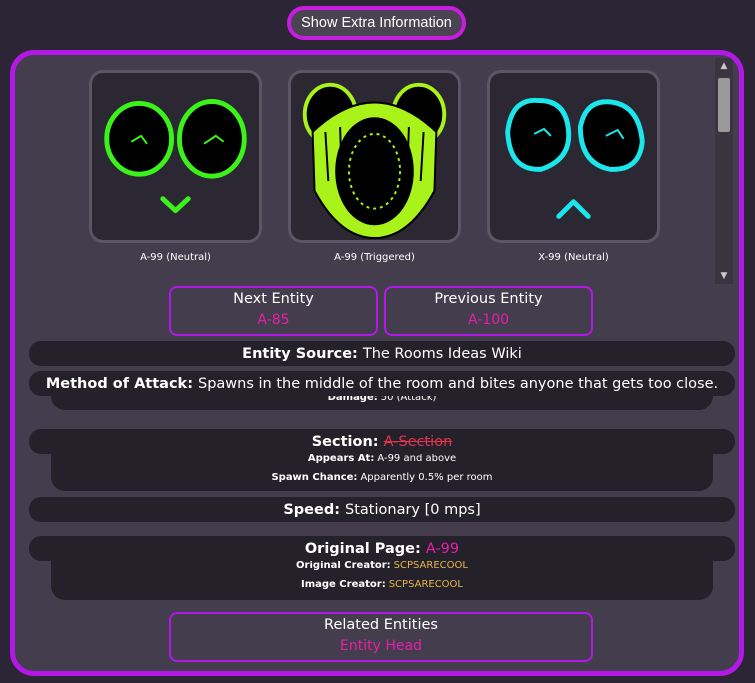 Image resolution: width=755 pixels, height=683 pixels. Describe the element at coordinates (341, 458) in the screenshot. I see `appears-at-label: Appears At:` at that location.